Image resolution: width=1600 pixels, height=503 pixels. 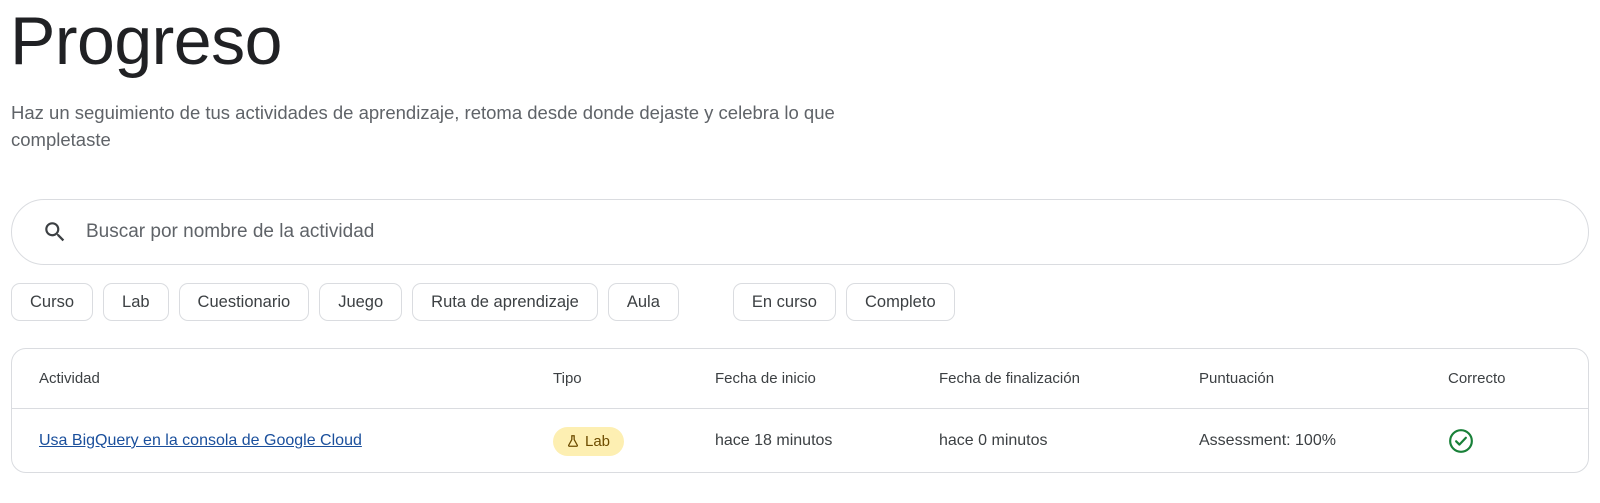 I want to click on search-input, so click(x=786, y=232).